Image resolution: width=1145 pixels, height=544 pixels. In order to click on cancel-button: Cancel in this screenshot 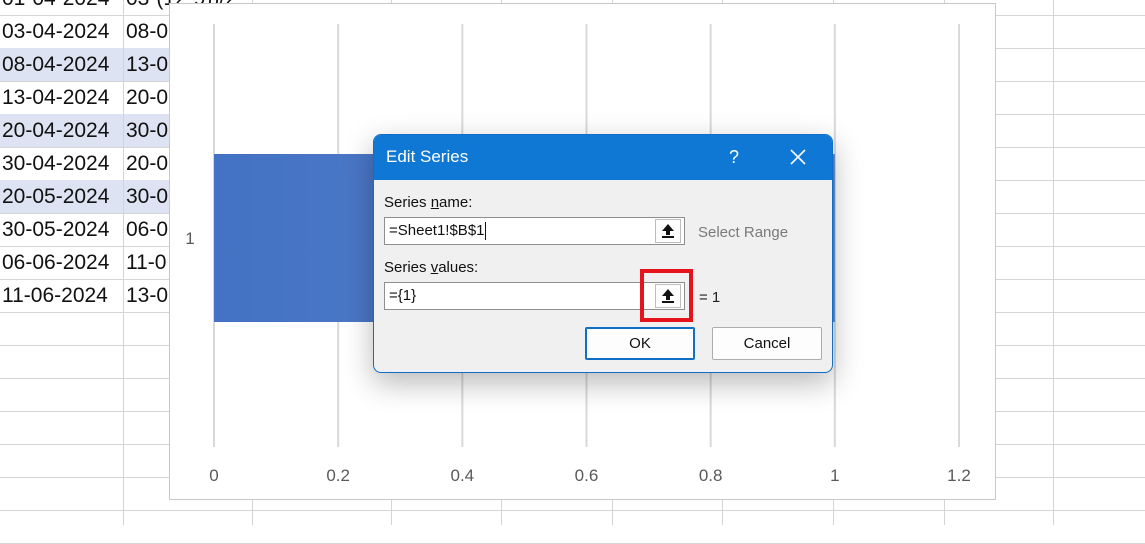, I will do `click(767, 343)`.